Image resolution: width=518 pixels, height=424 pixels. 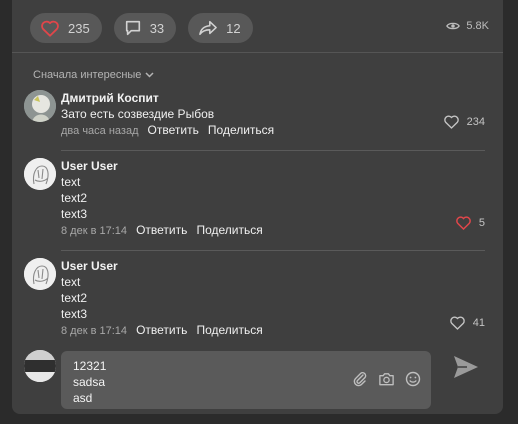 What do you see at coordinates (66, 28) in the screenshot?
I see `like-button: 235` at bounding box center [66, 28].